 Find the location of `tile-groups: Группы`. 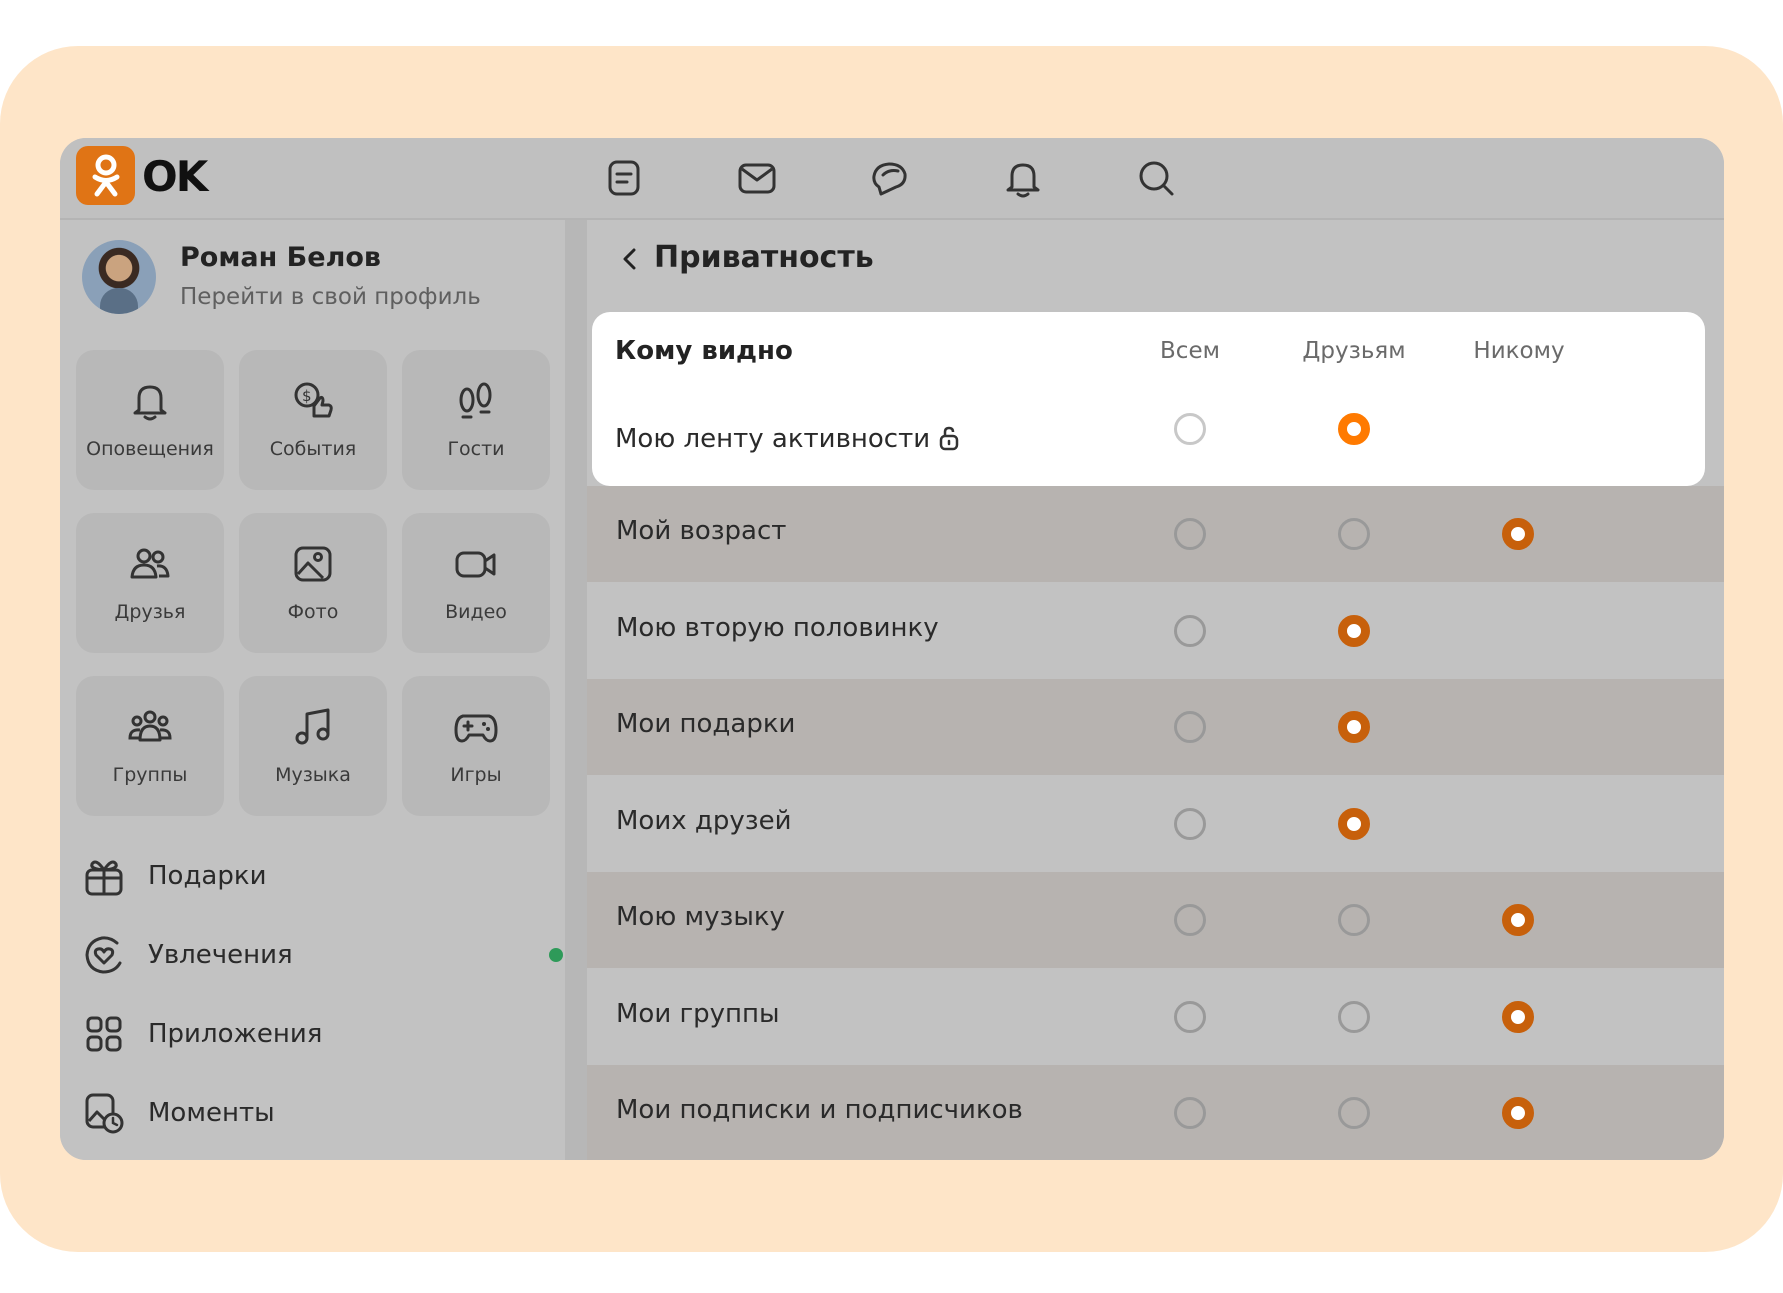

tile-groups: Группы is located at coordinates (150, 746).